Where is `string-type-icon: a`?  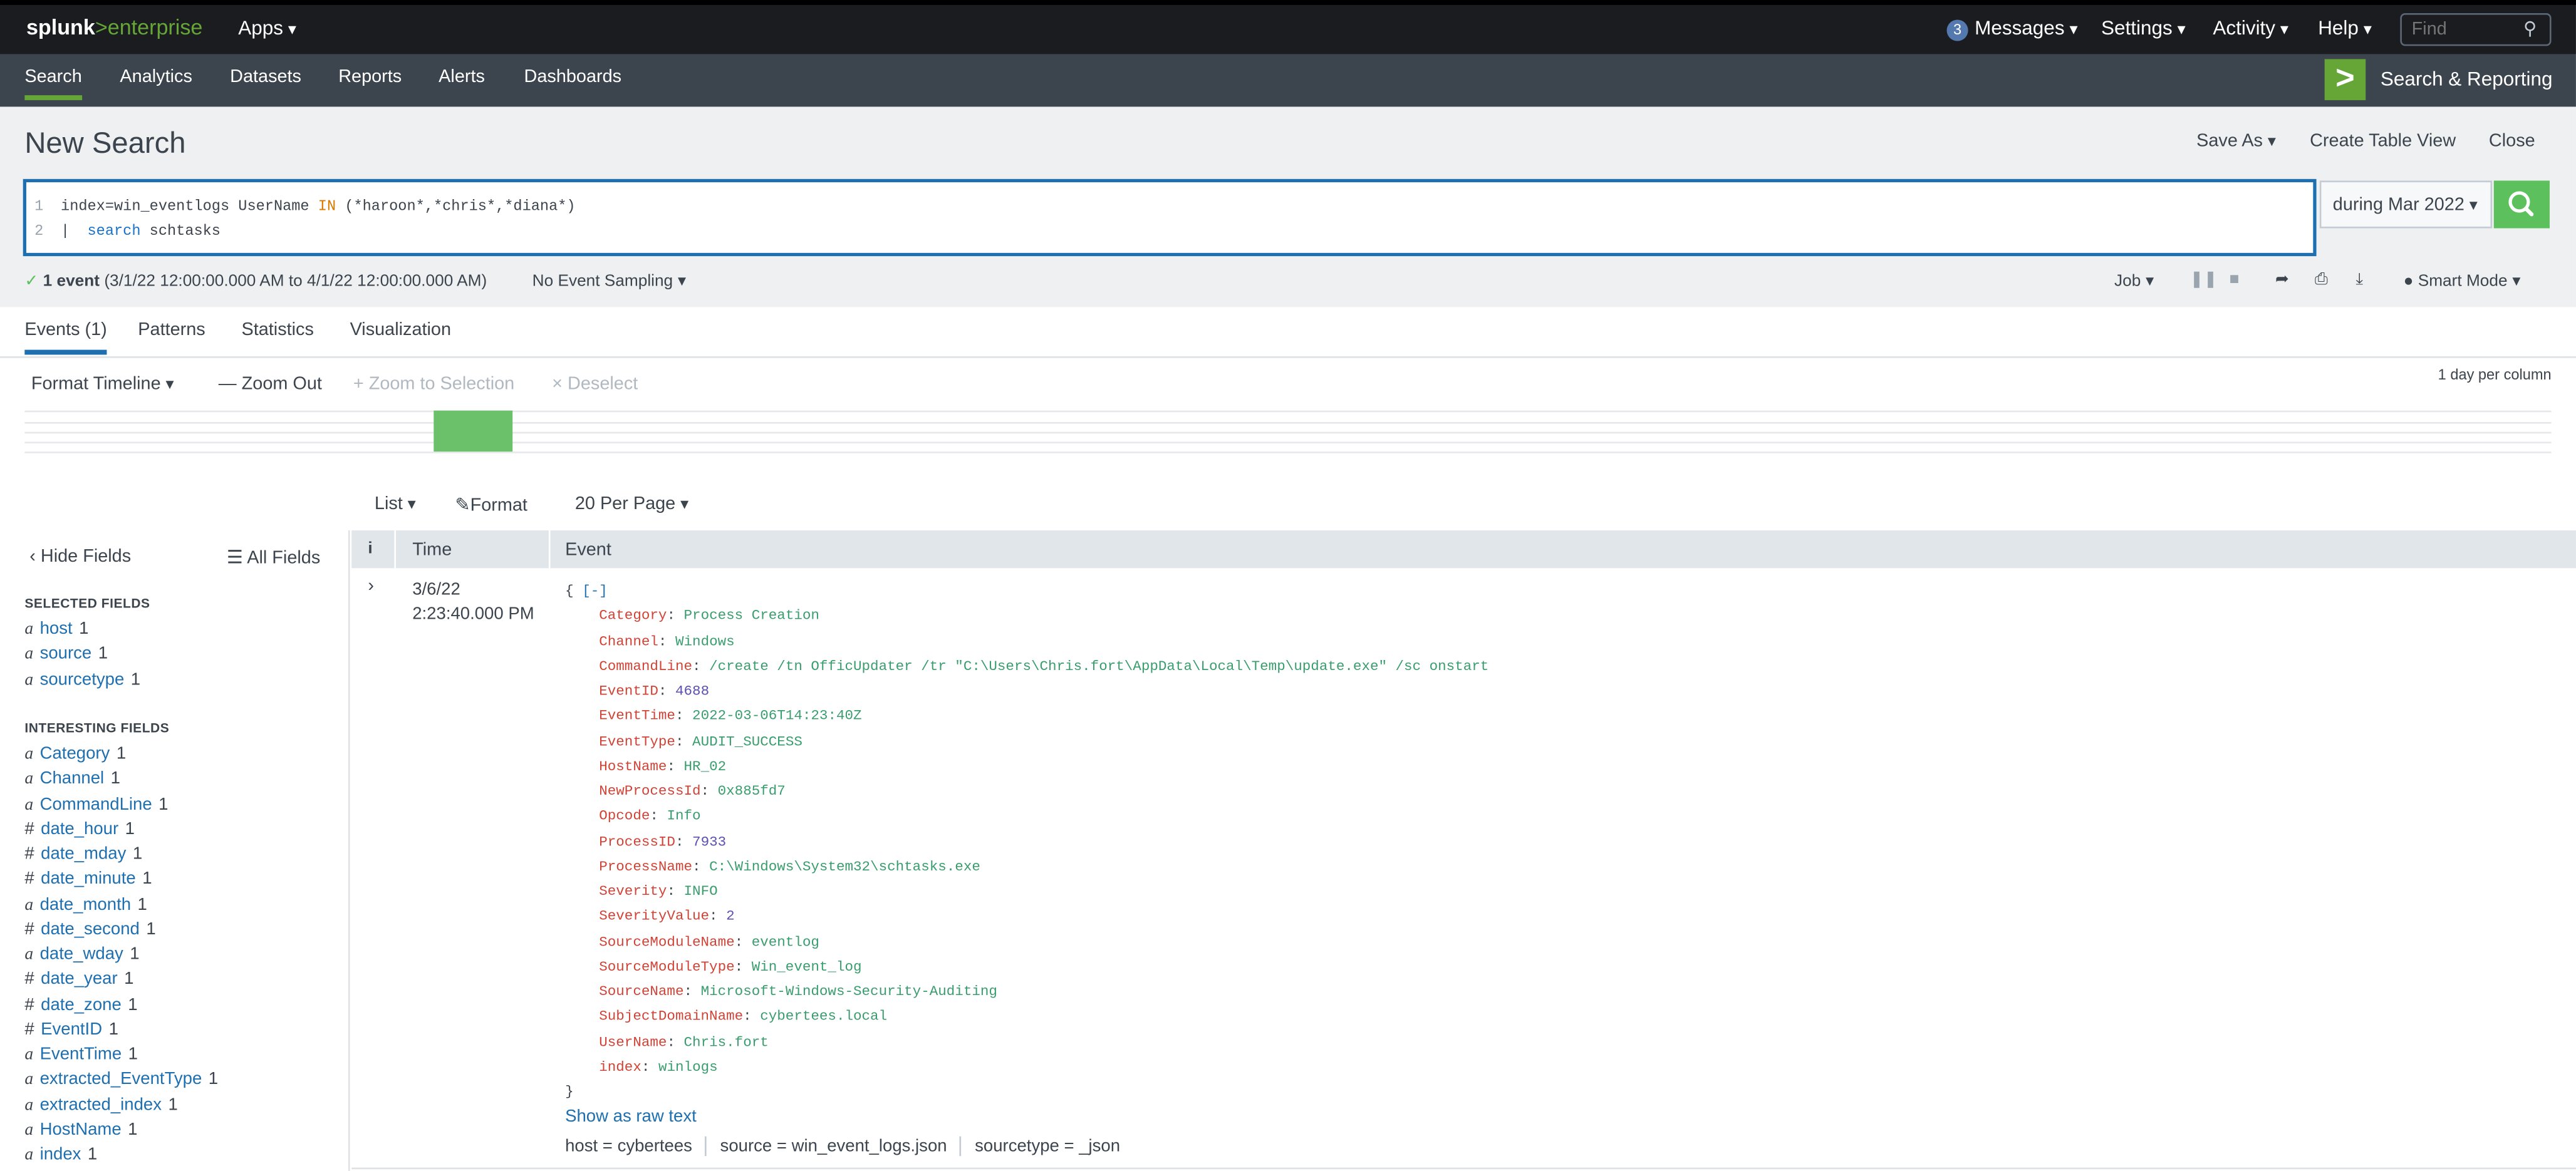 string-type-icon: a is located at coordinates (29, 1155).